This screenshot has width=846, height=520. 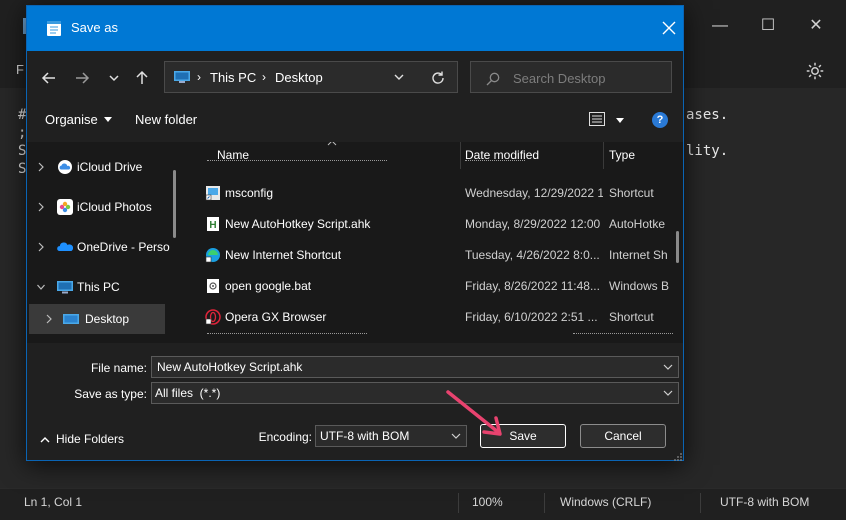 I want to click on opera-gx-icon, so click(x=213, y=317).